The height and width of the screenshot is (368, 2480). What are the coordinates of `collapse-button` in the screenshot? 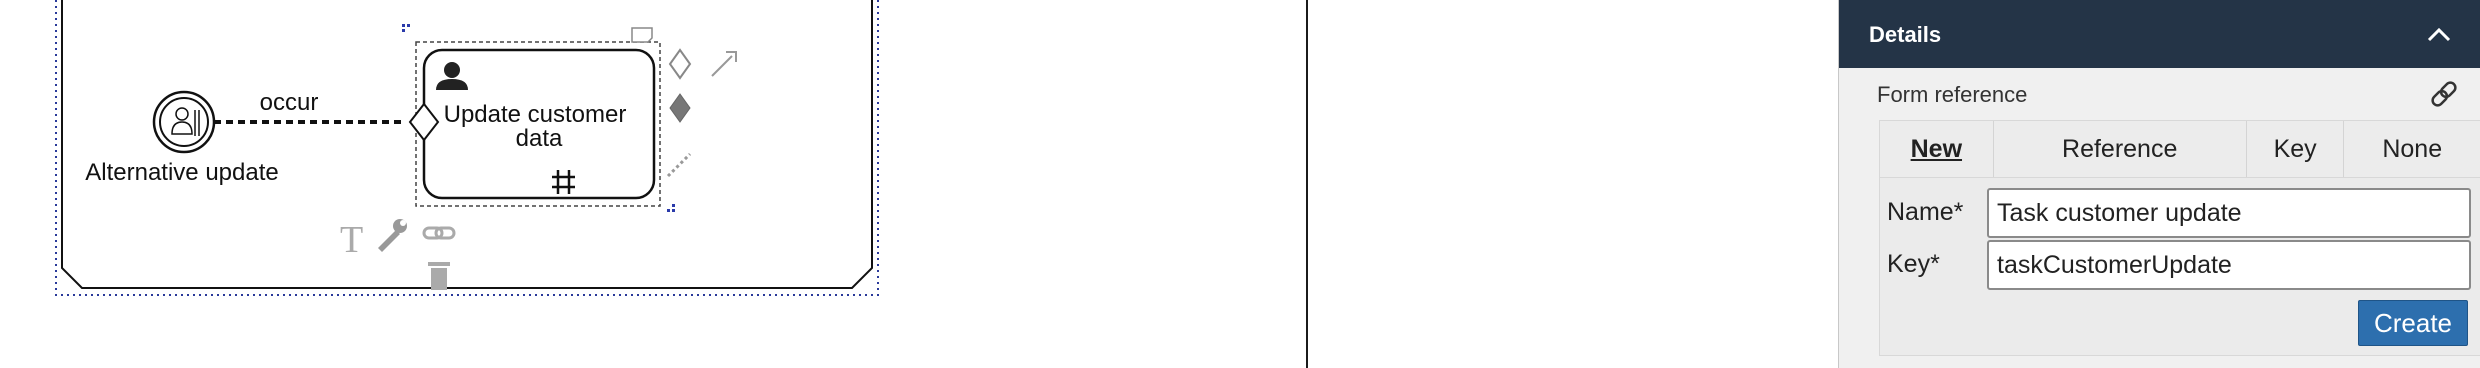 It's located at (2439, 34).